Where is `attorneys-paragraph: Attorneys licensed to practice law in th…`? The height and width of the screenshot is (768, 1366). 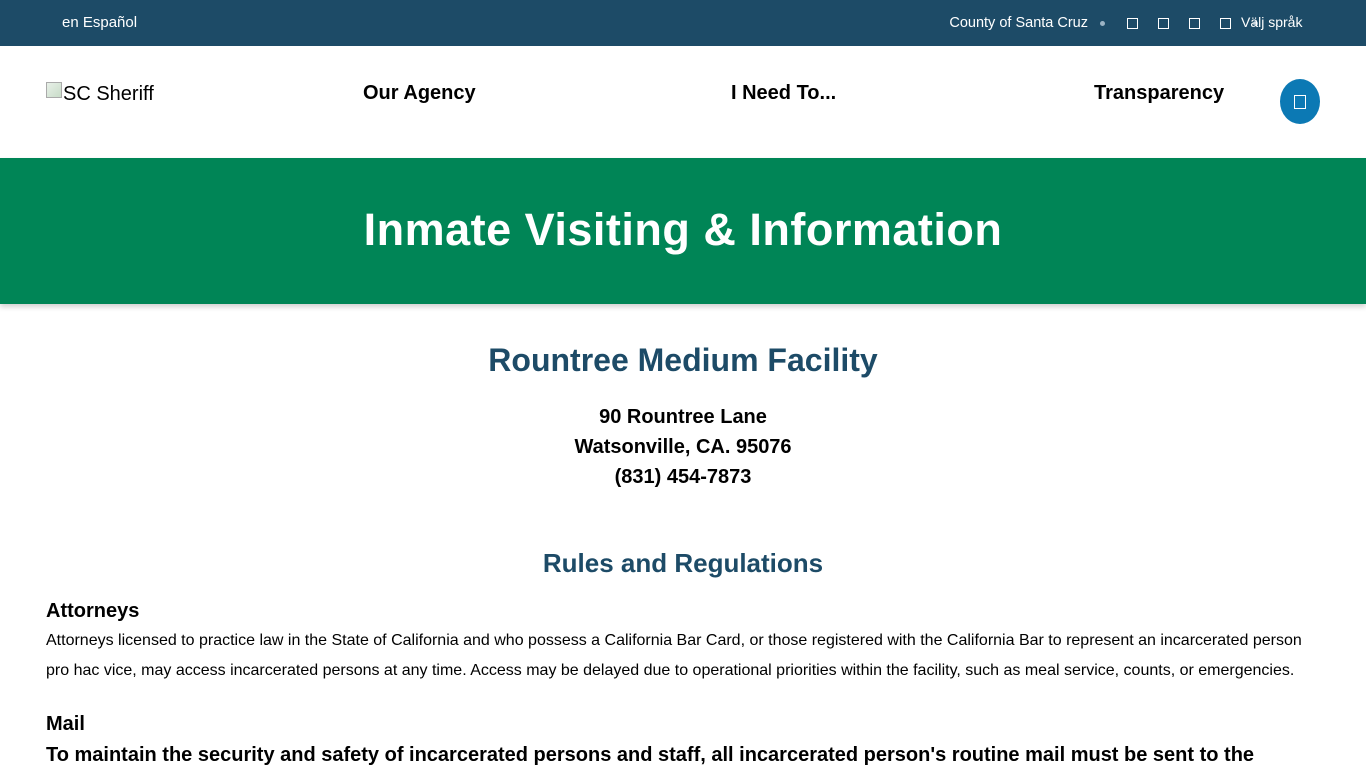 attorneys-paragraph: Attorneys licensed to practice law in th… is located at coordinates (674, 655).